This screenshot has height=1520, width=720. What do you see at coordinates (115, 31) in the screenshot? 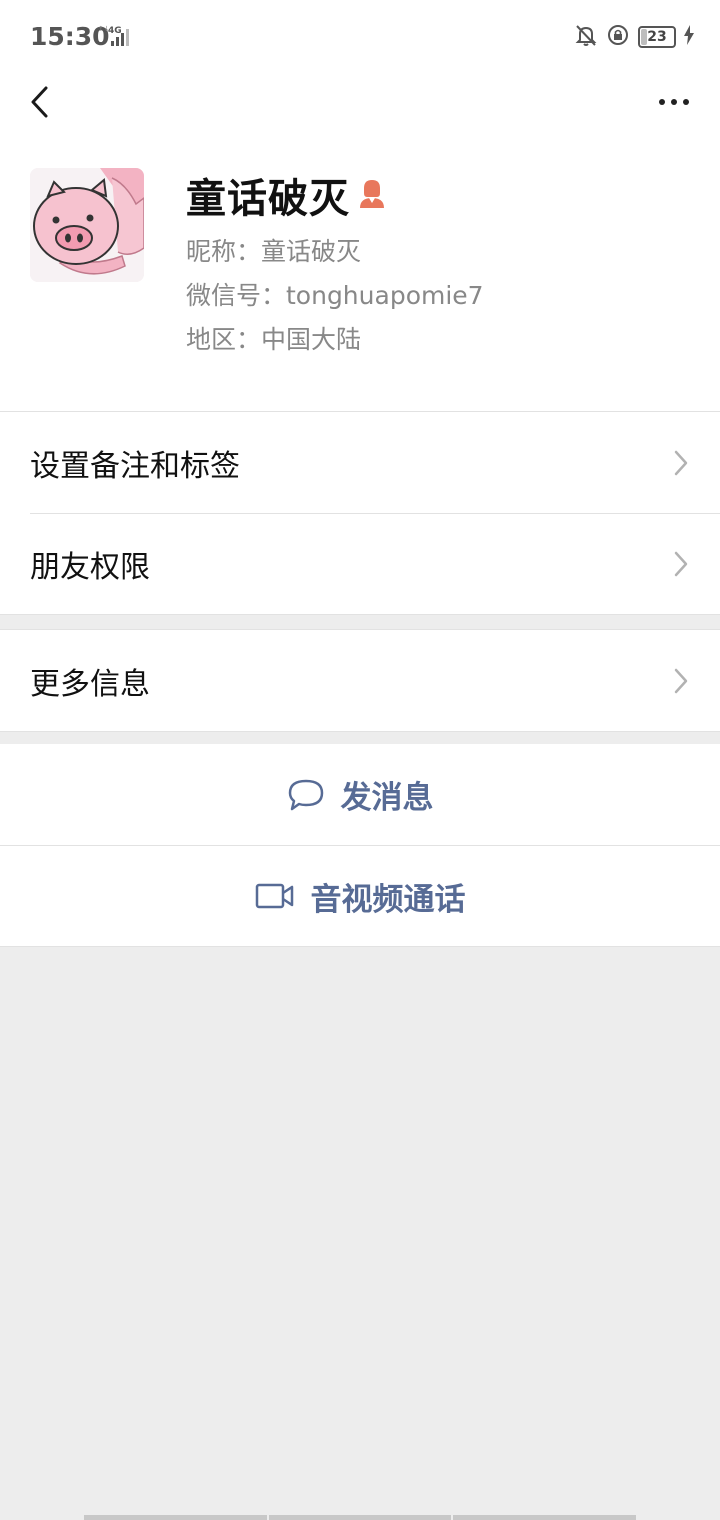
I see `network-type: 4G` at bounding box center [115, 31].